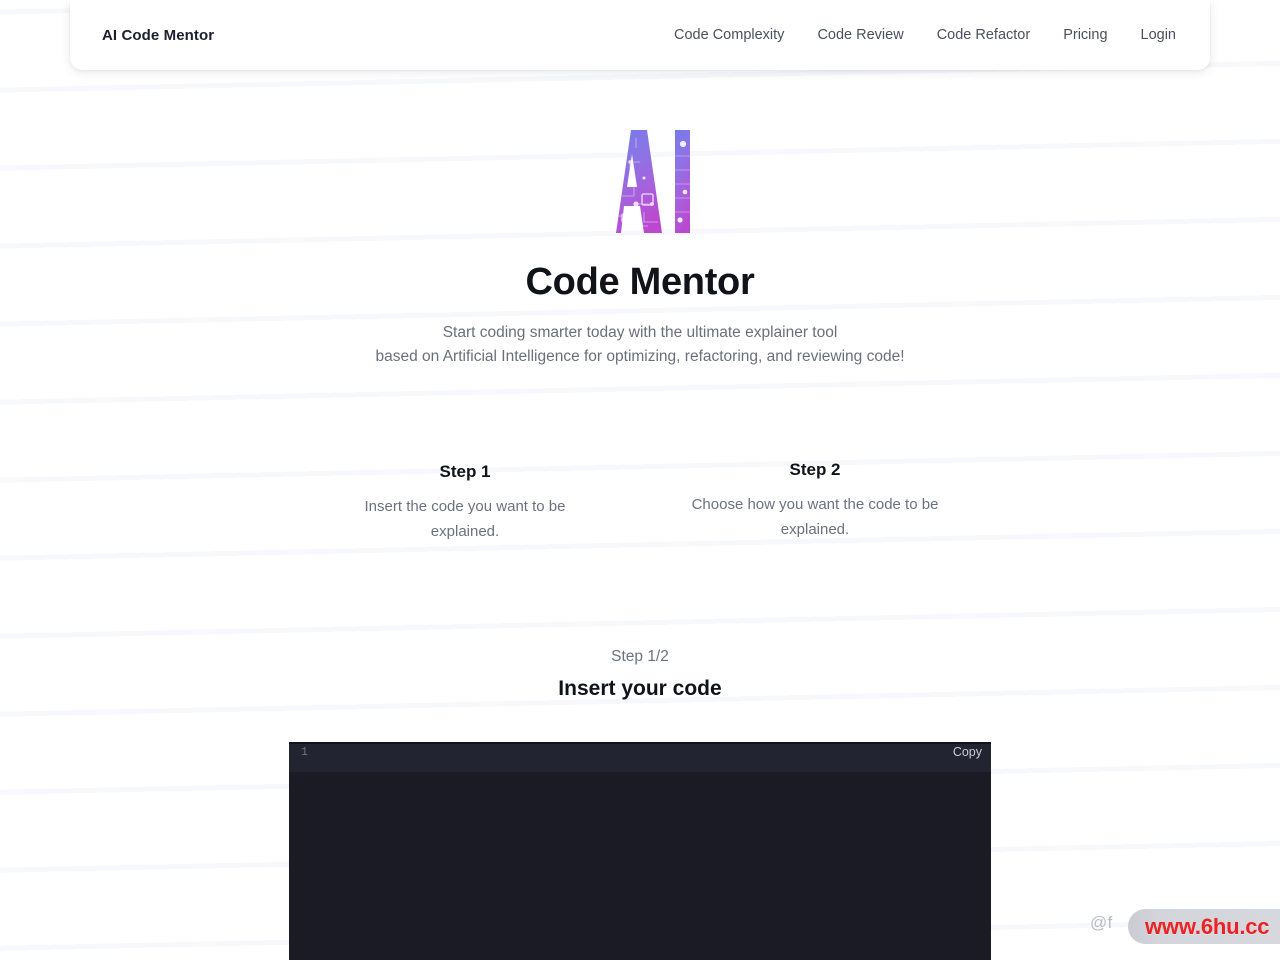  I want to click on step-1-title: Step 1, so click(465, 471).